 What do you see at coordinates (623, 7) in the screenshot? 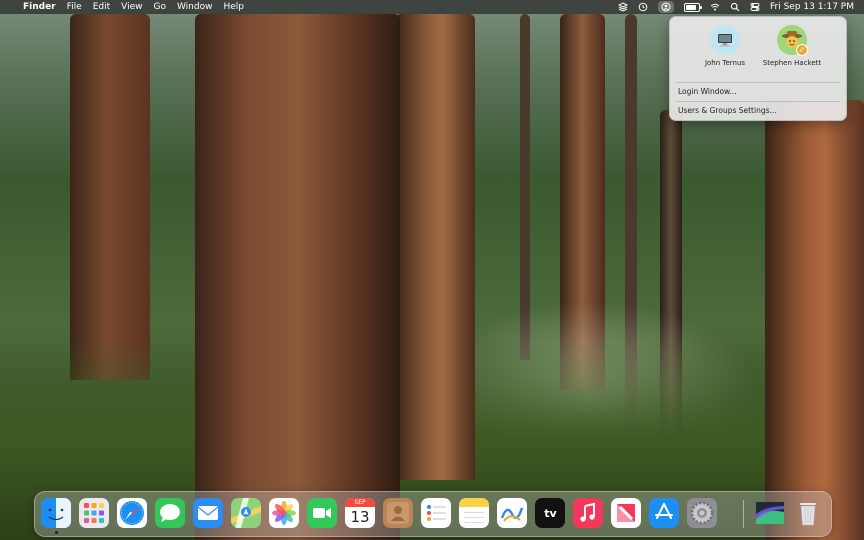
I see `layers-icon` at bounding box center [623, 7].